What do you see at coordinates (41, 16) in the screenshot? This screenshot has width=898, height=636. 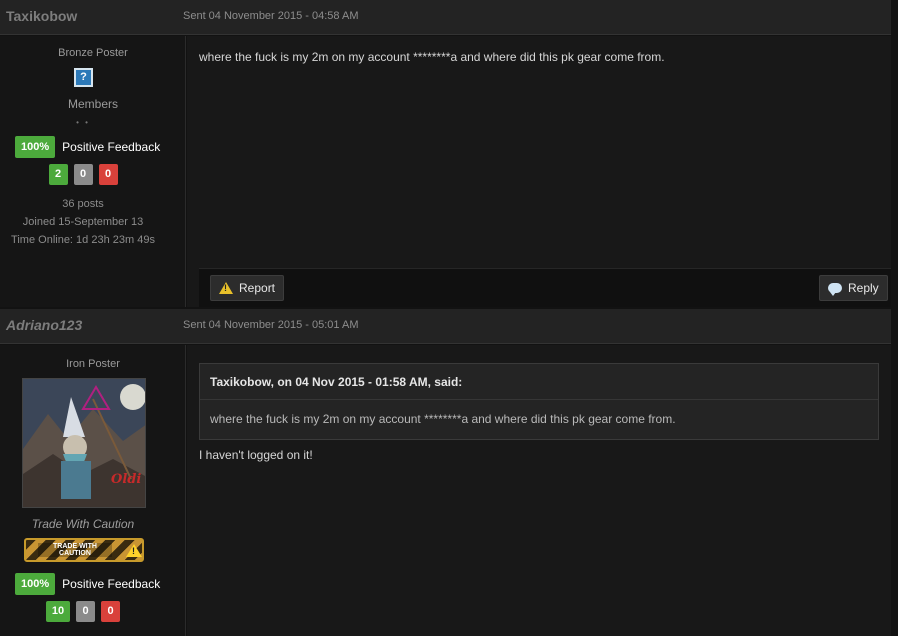 I see `post-author-name: Taxikobow` at bounding box center [41, 16].